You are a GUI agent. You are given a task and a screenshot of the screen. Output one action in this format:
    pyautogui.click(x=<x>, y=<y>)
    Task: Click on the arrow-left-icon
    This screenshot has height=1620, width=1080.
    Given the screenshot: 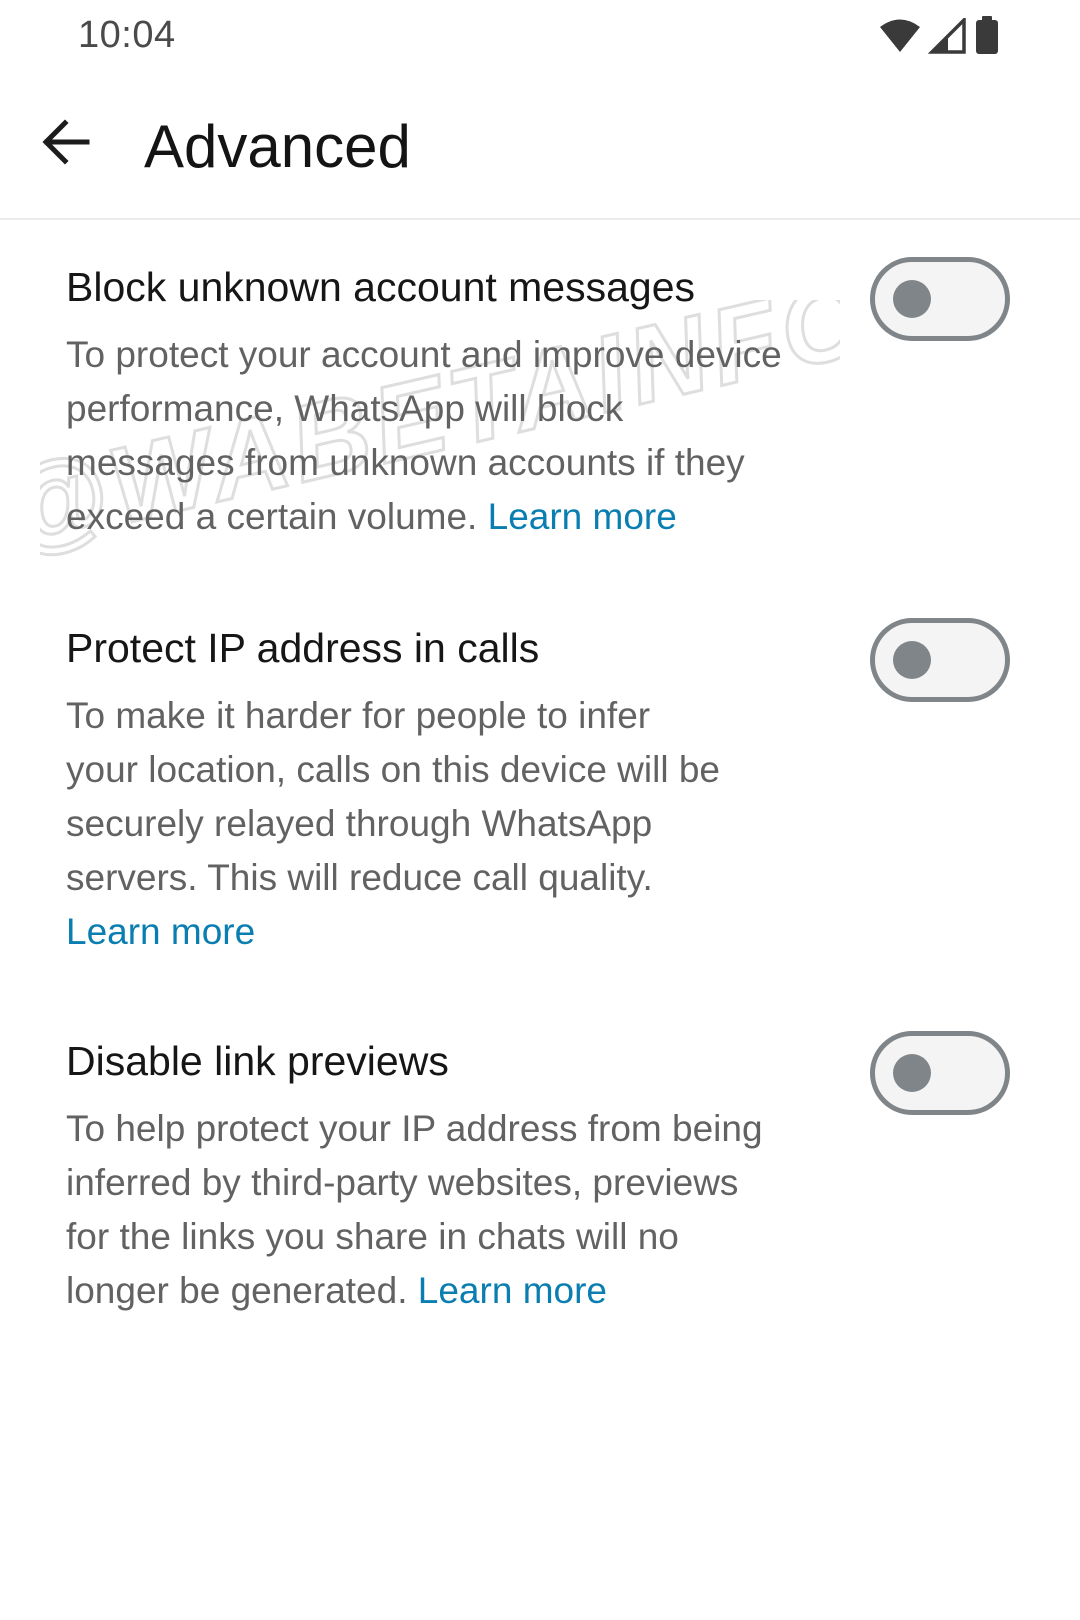 What is the action you would take?
    pyautogui.click(x=66, y=142)
    